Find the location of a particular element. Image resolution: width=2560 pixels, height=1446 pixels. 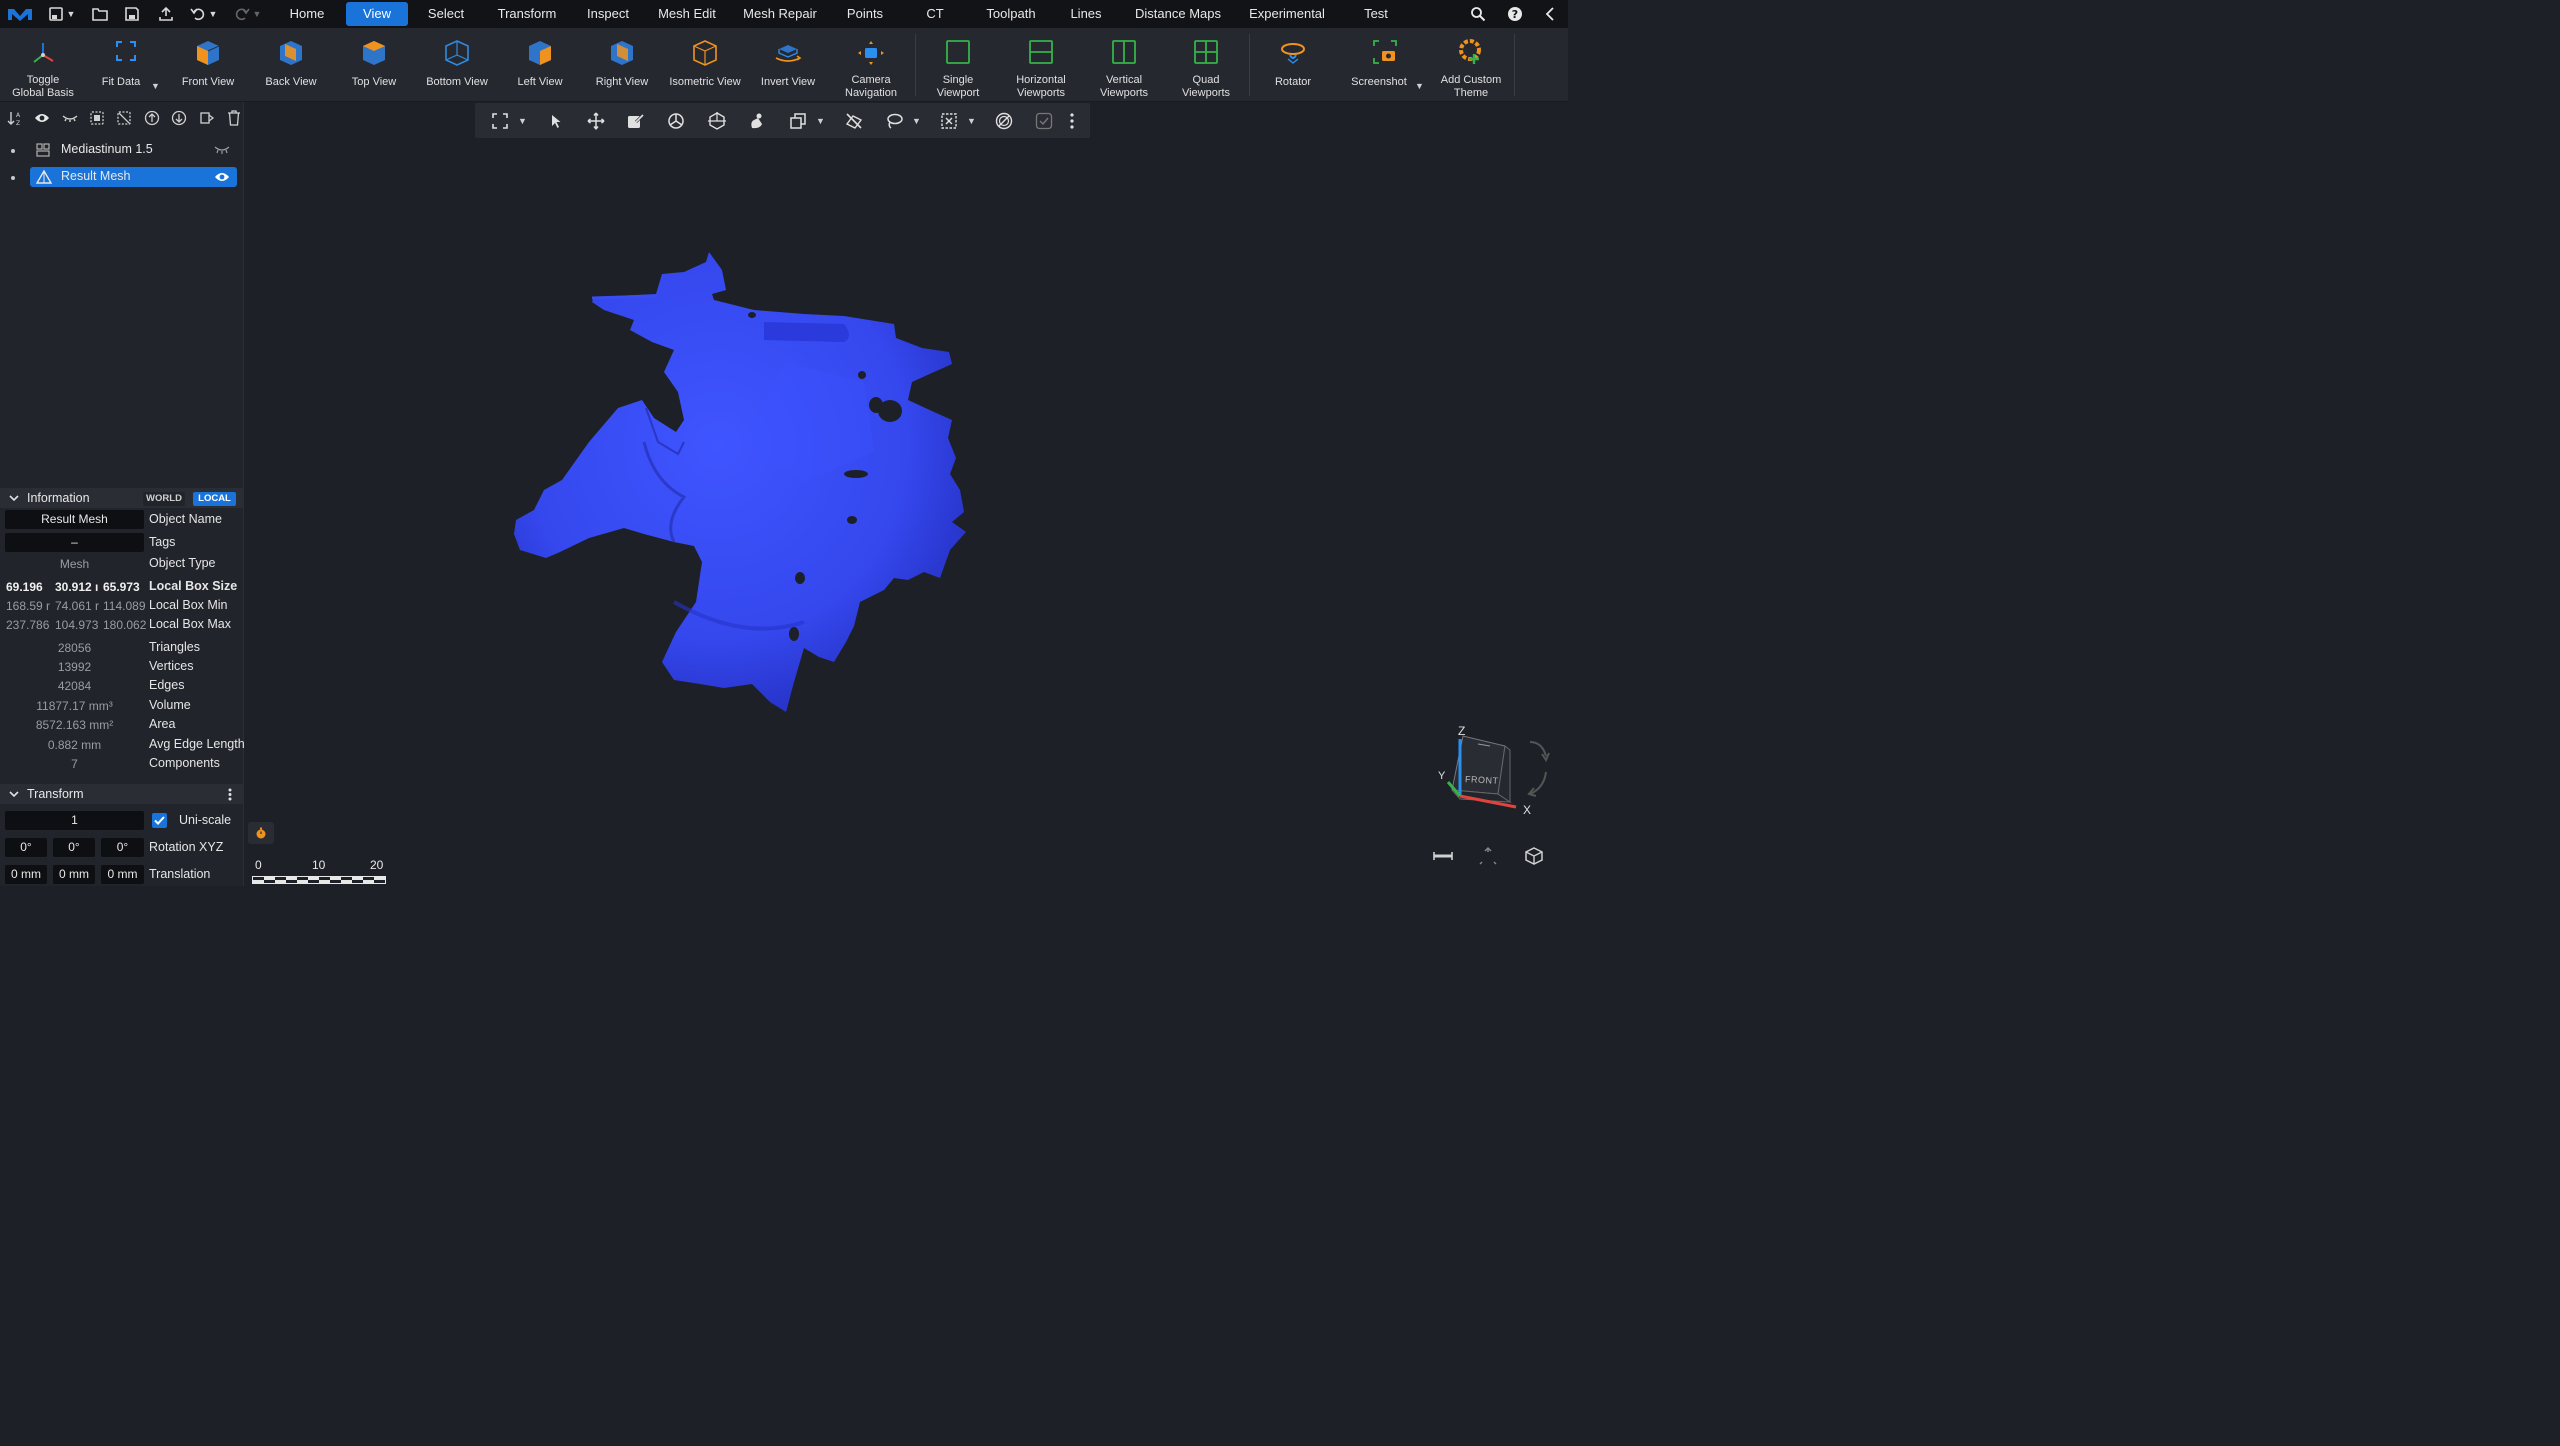

vertical-viewports-button: Vertical Viewports is located at coordinates (1124, 64).